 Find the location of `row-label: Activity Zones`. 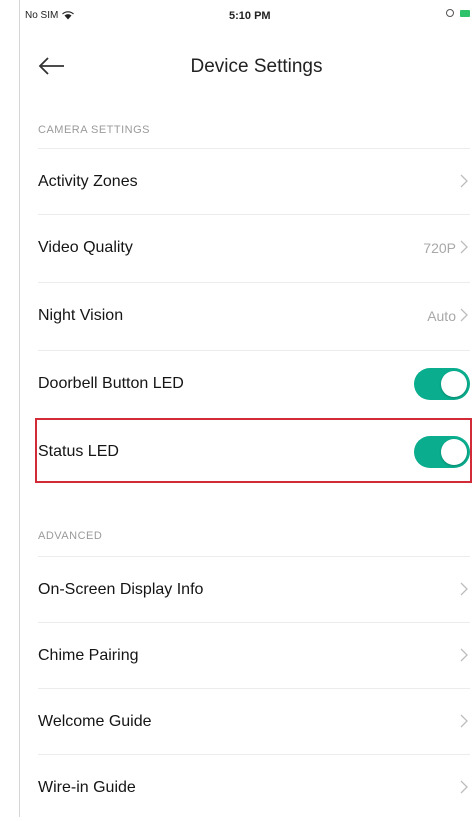

row-label: Activity Zones is located at coordinates (88, 181).